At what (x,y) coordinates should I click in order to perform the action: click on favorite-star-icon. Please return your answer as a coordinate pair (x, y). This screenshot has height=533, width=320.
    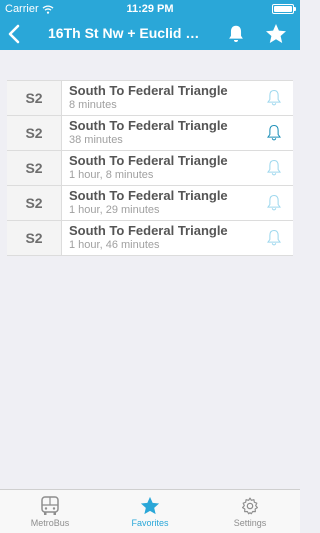
    Looking at the image, I should click on (276, 34).